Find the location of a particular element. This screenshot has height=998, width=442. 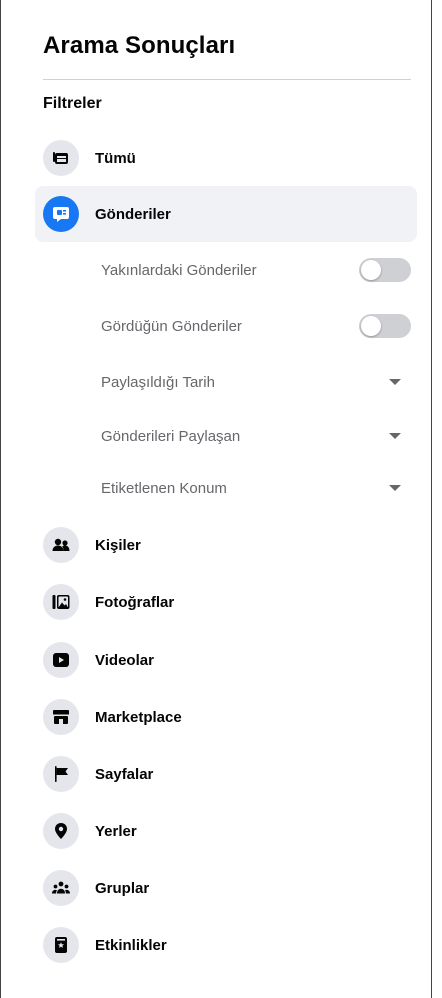

all-icon is located at coordinates (61, 158).